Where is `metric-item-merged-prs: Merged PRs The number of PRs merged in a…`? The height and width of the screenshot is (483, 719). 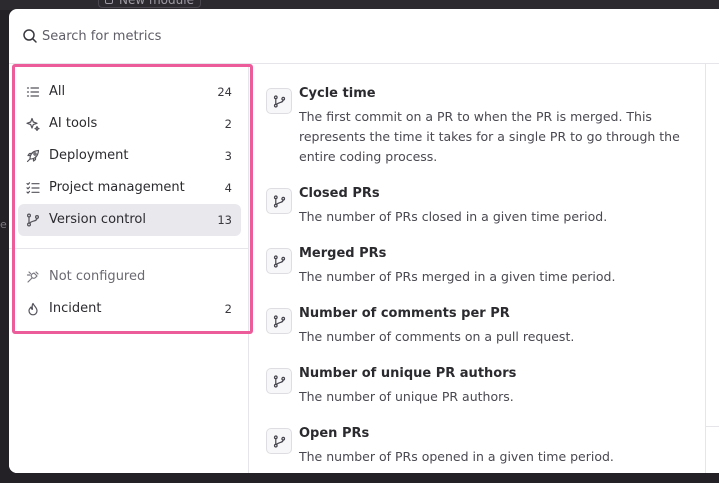 metric-item-merged-prs: Merged PRs The number of PRs merged in a… is located at coordinates (481, 268).